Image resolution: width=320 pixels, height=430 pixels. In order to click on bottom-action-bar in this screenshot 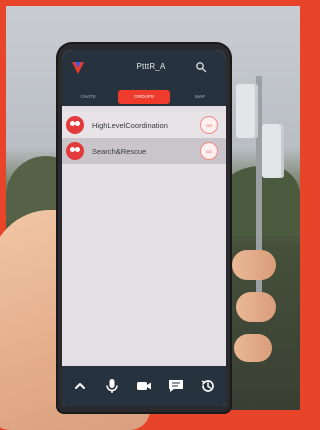, I will do `click(144, 386)`.